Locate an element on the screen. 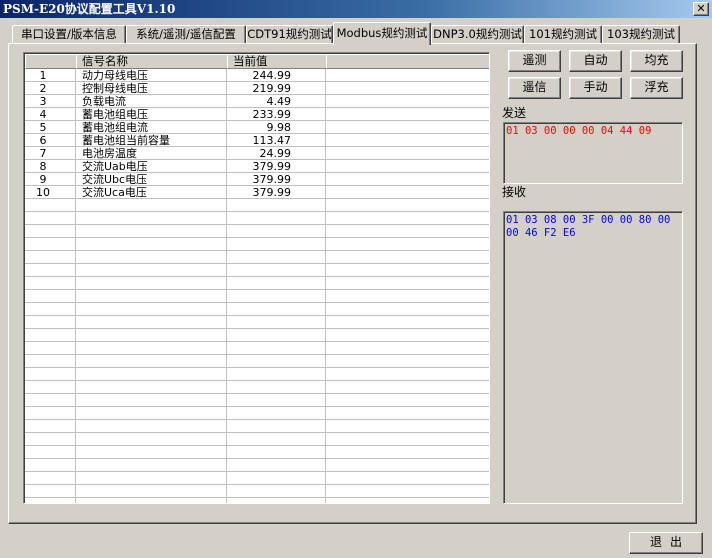  exit-button: 退出 is located at coordinates (666, 543).